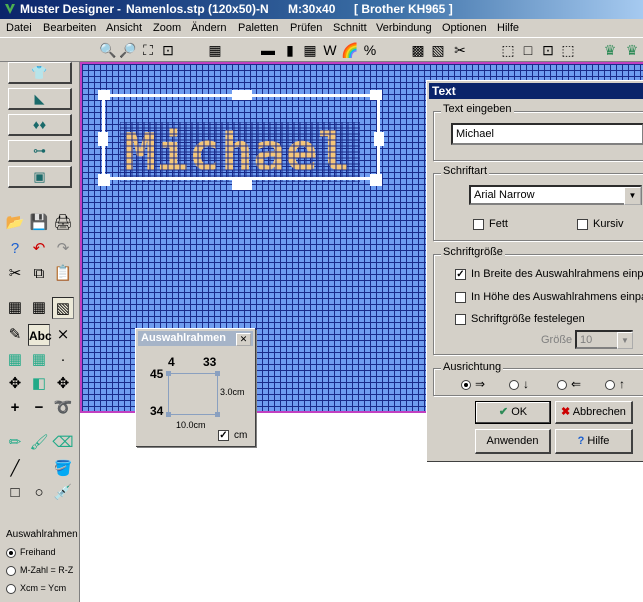 This screenshot has width=643, height=602. What do you see at coordinates (370, 50) in the screenshot?
I see `numbers-icon: %` at bounding box center [370, 50].